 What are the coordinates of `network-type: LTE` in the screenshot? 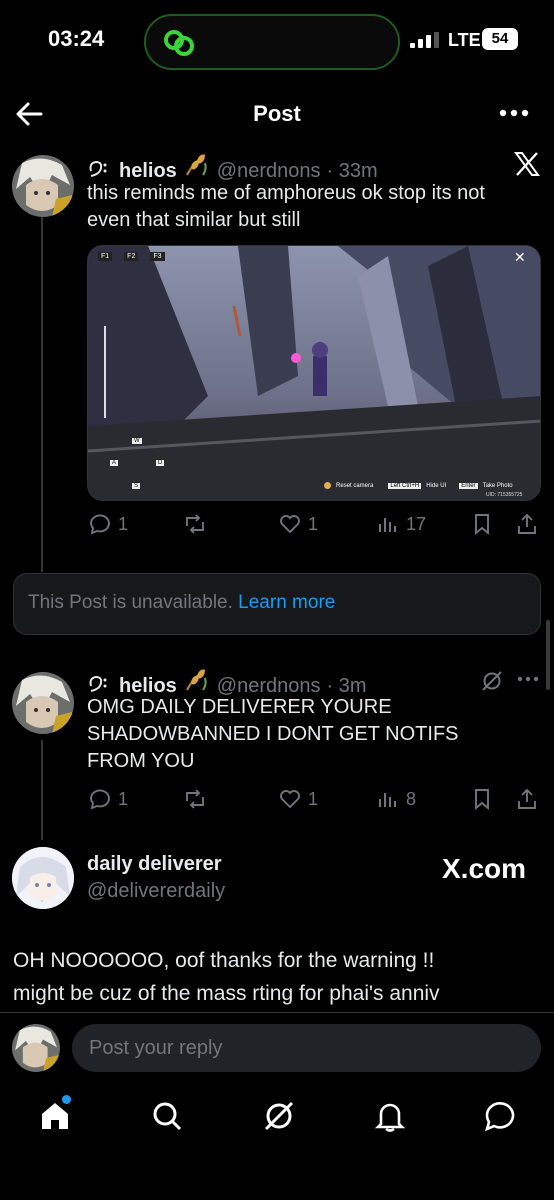 It's located at (464, 40).